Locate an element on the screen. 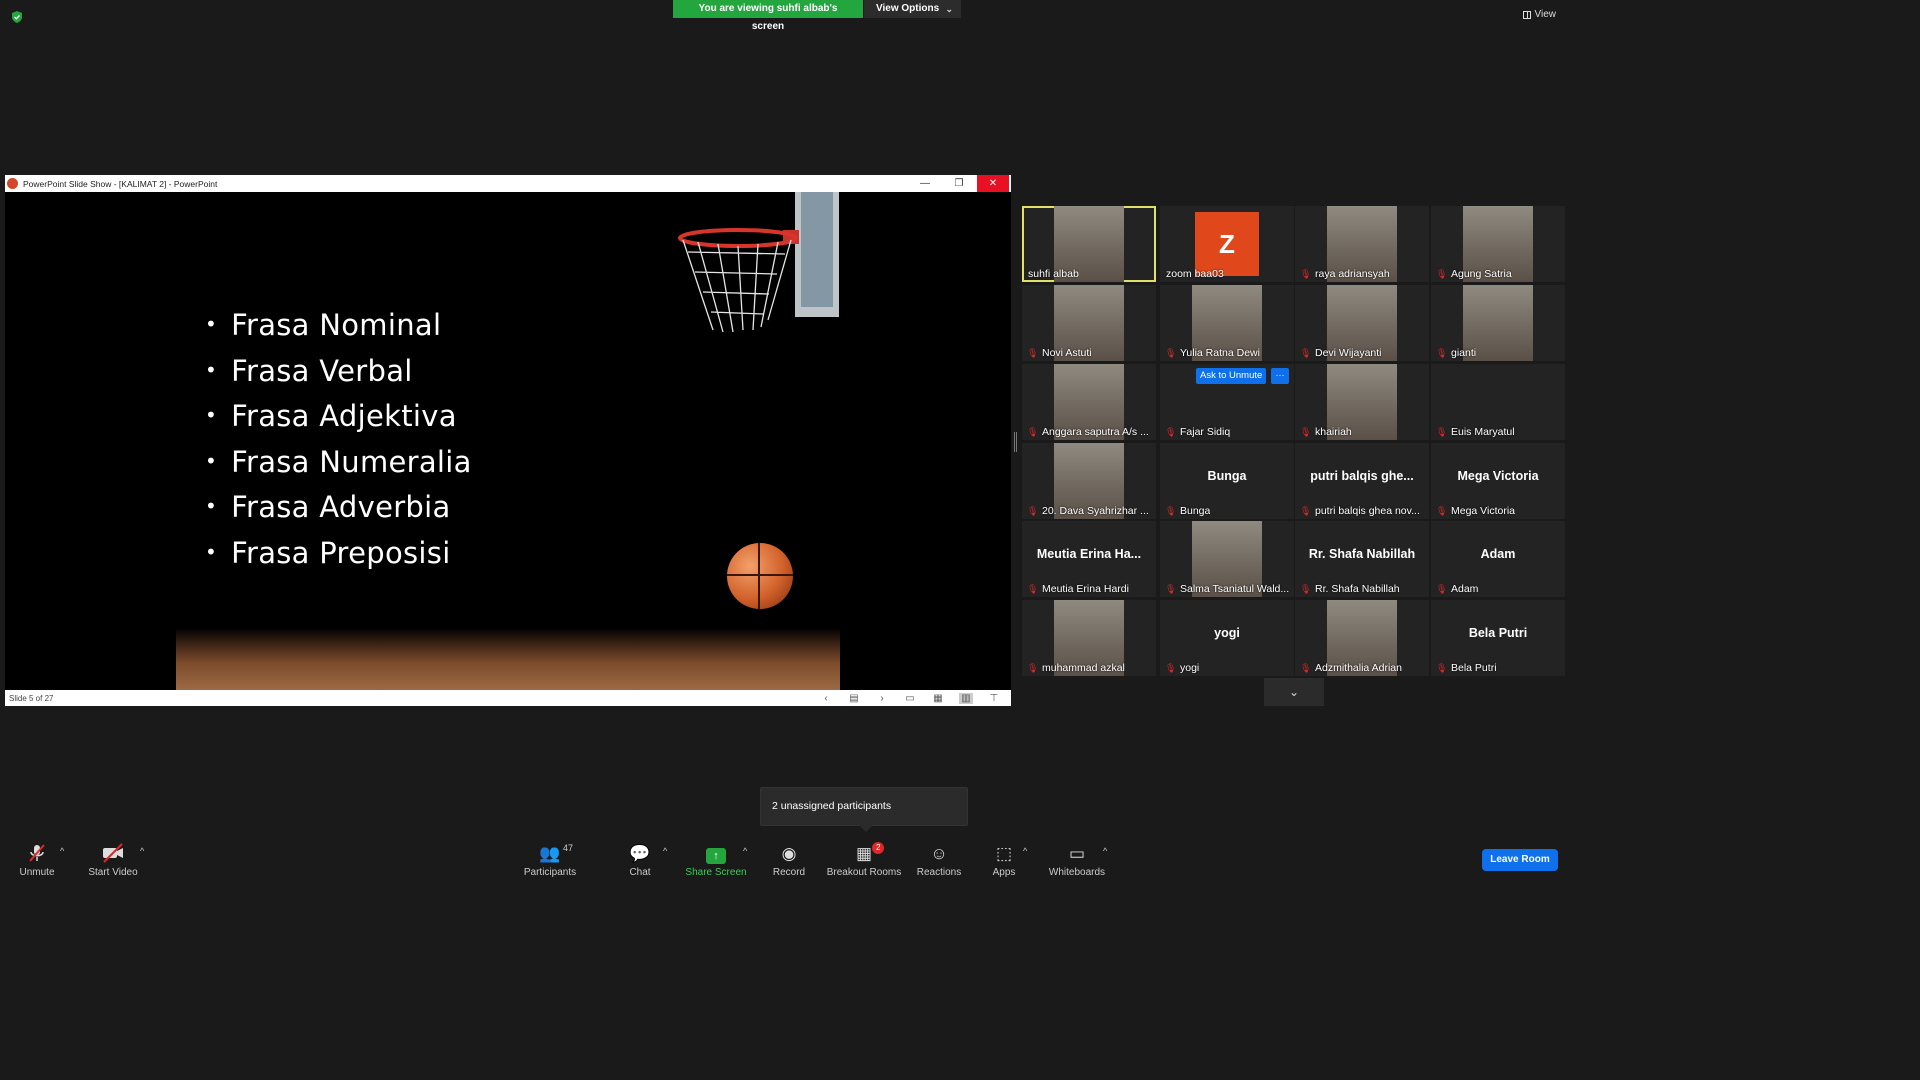  slide-counter: Slide 5 of 27 is located at coordinates (31, 698).